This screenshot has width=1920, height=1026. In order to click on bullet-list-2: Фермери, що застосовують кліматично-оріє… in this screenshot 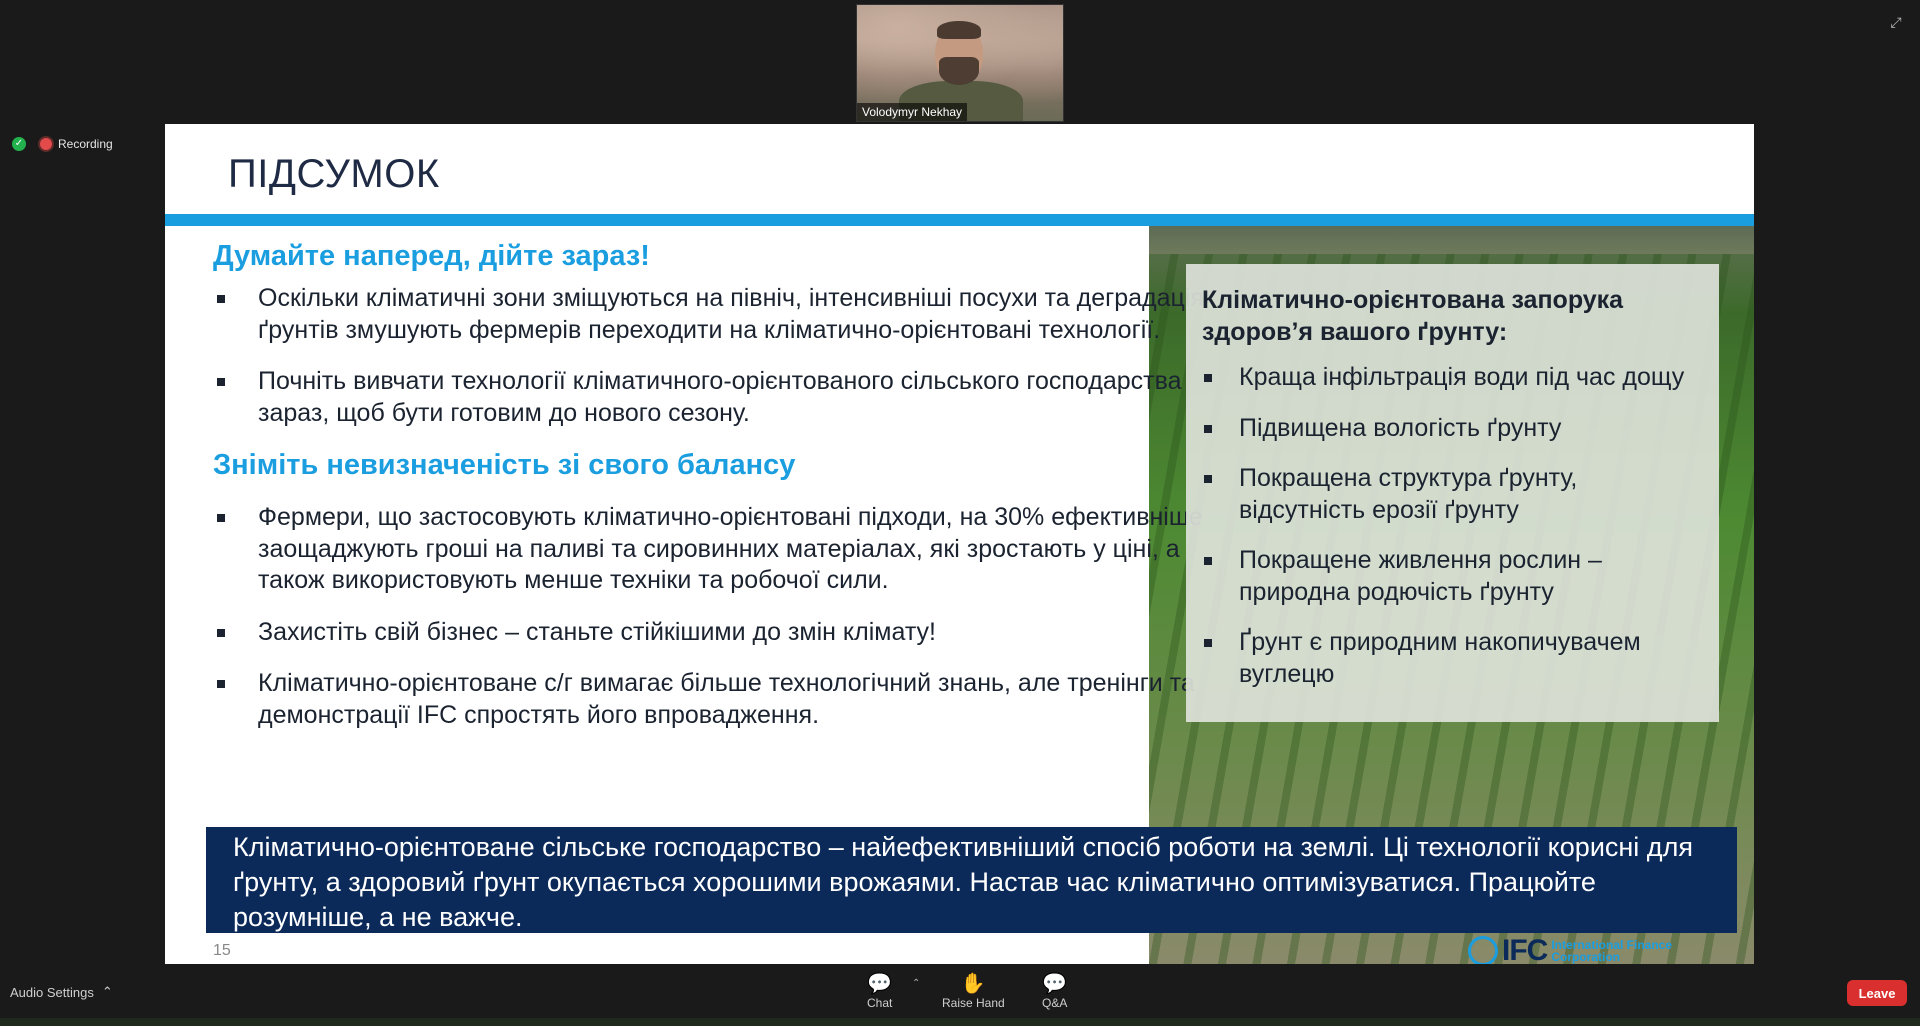, I will do `click(713, 616)`.